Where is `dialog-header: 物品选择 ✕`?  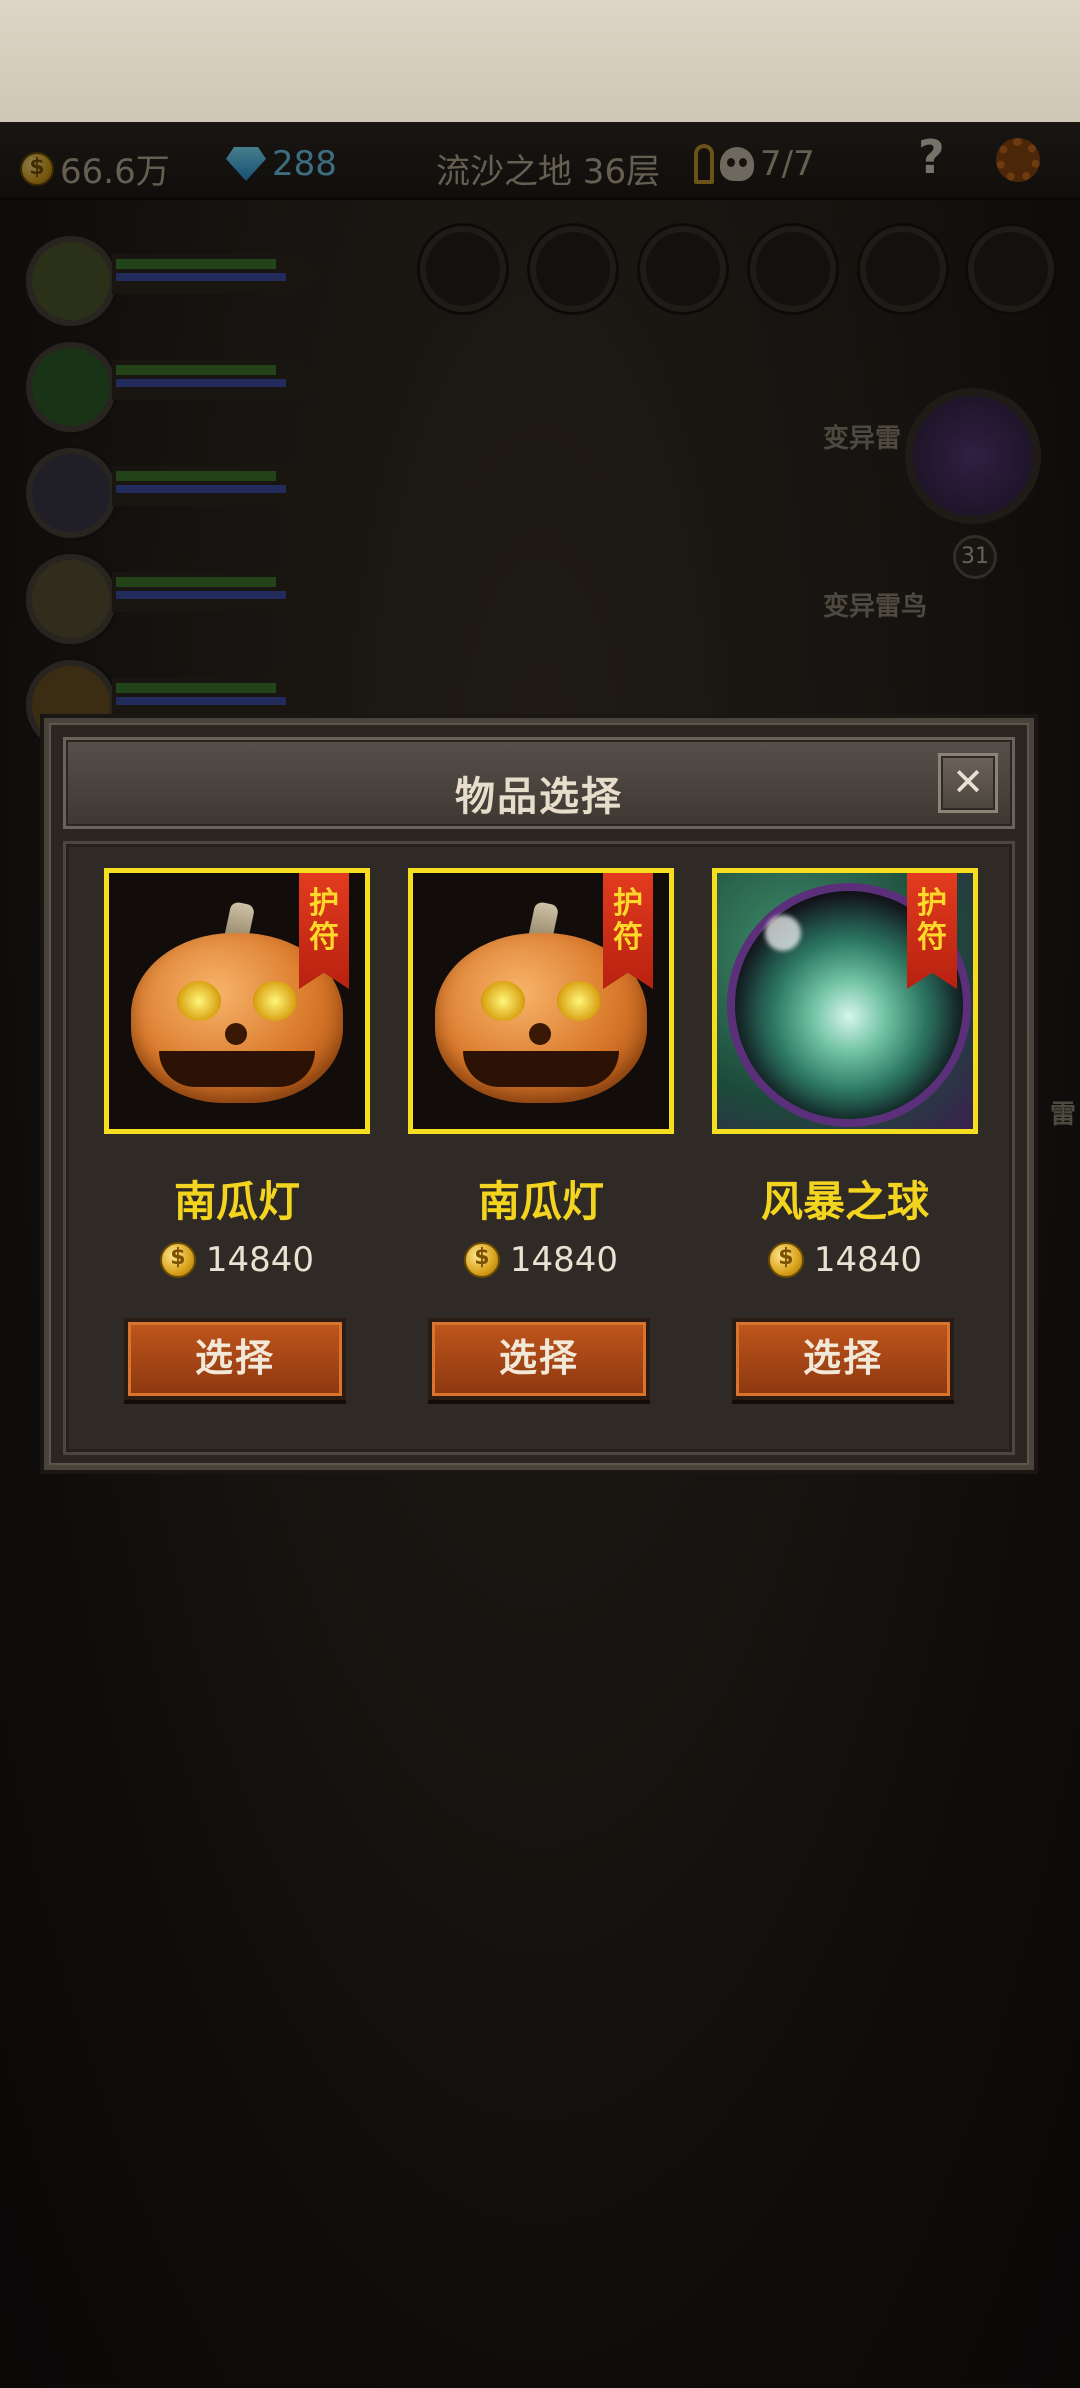
dialog-header: 物品选择 ✕ is located at coordinates (539, 783).